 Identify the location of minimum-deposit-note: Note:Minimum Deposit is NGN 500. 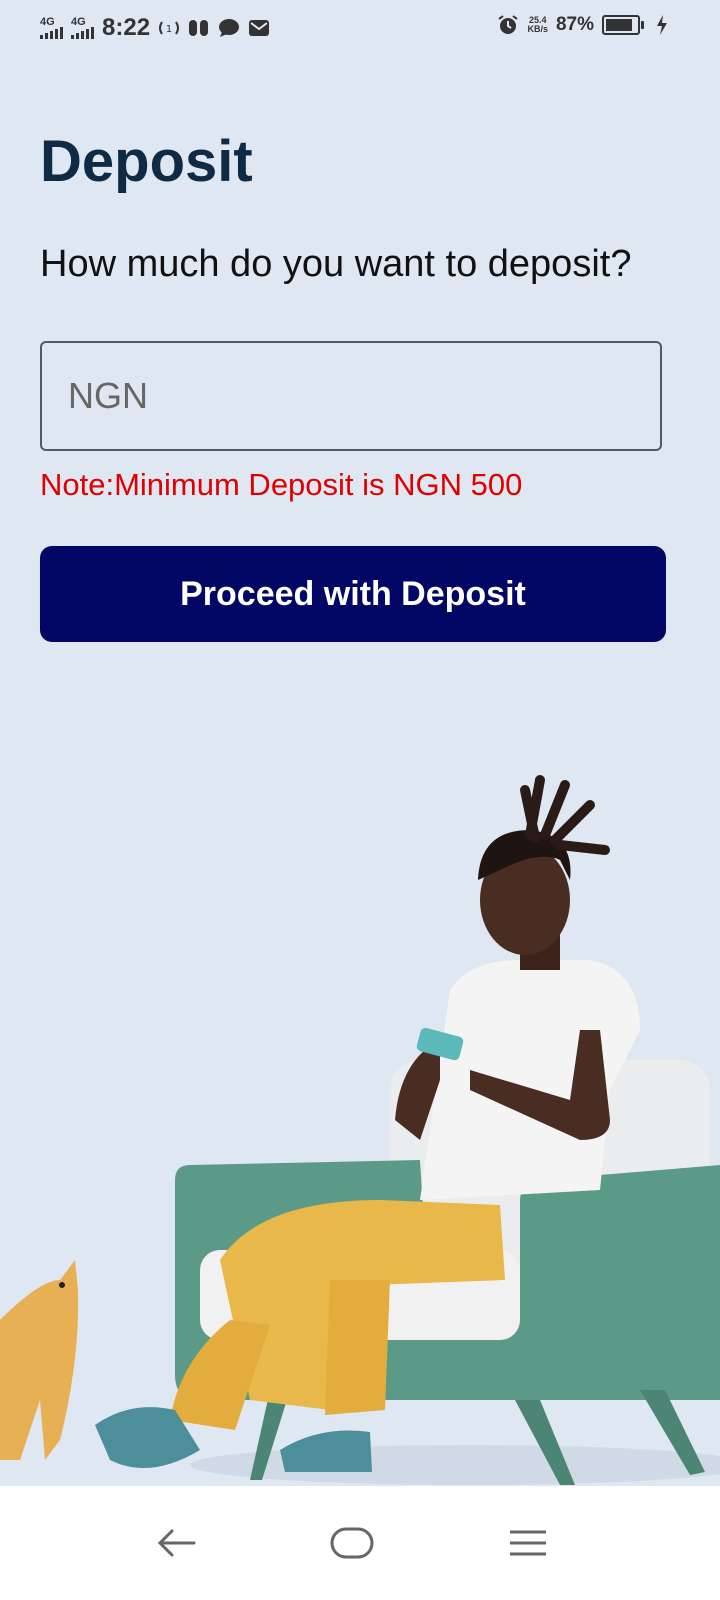
(281, 484).